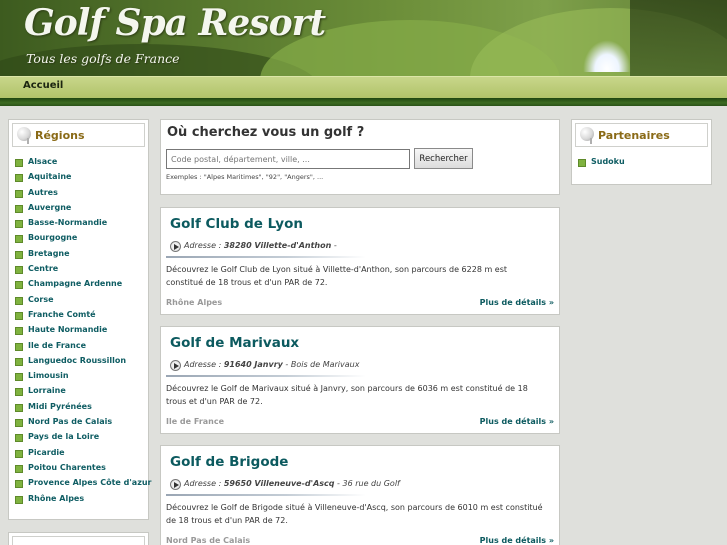 The width and height of the screenshot is (727, 545). I want to click on golf-name-link: Golf de Marivaux, so click(234, 343).